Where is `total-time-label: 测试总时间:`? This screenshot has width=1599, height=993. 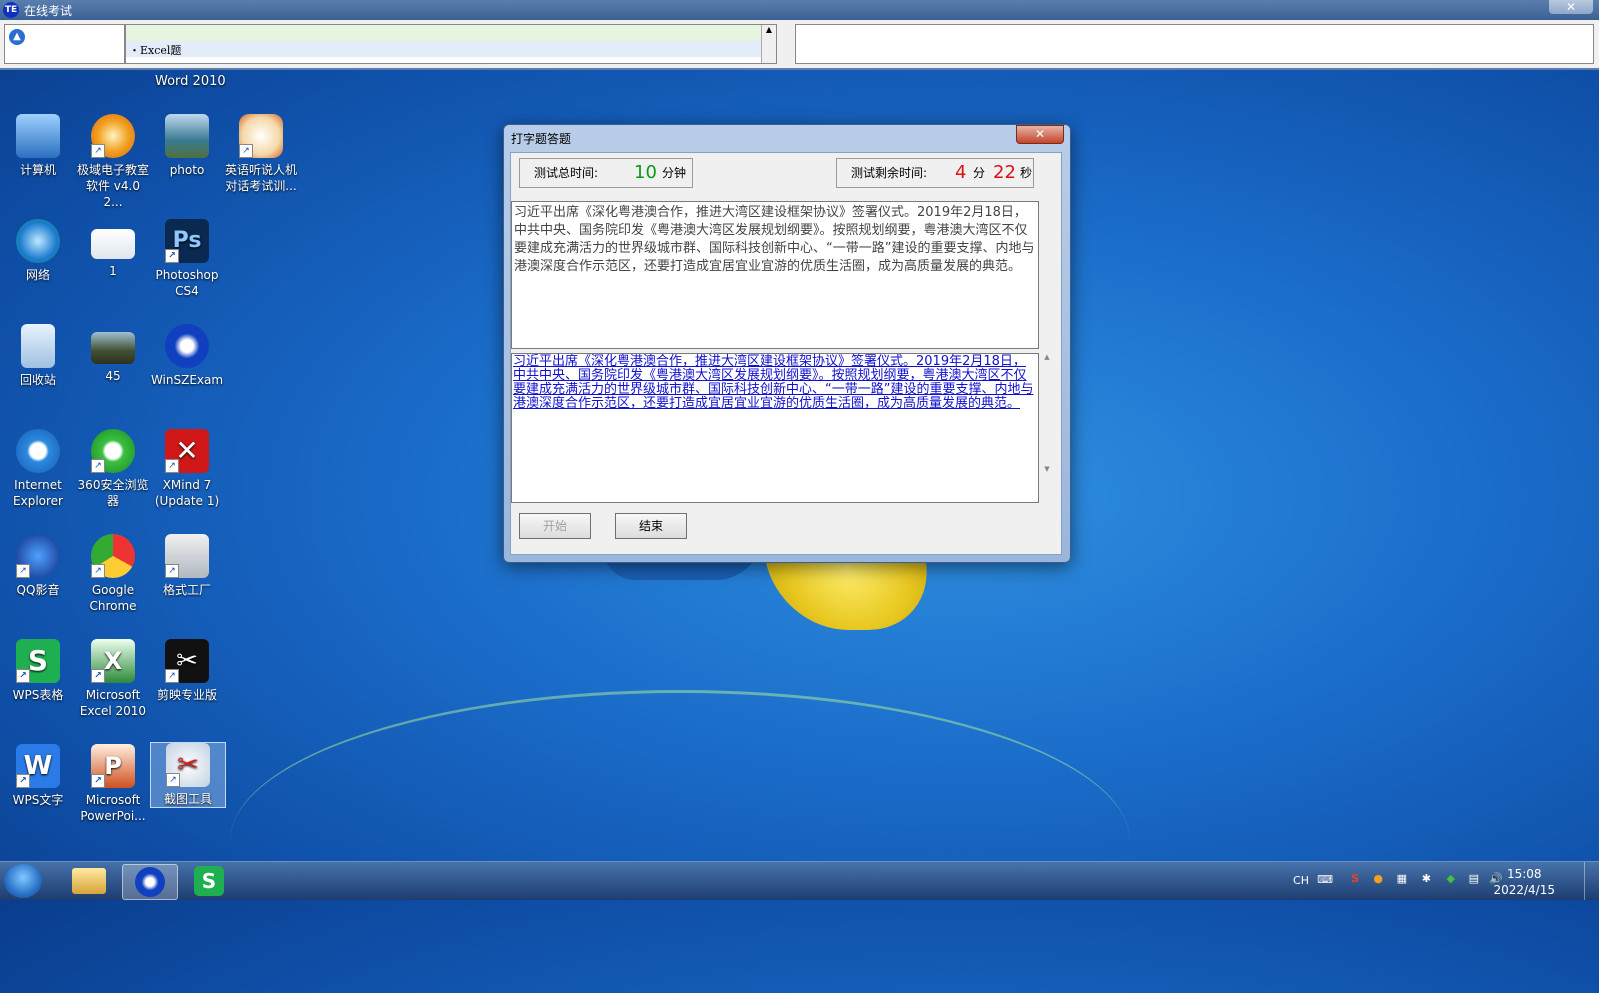 total-time-label: 测试总时间: is located at coordinates (566, 173).